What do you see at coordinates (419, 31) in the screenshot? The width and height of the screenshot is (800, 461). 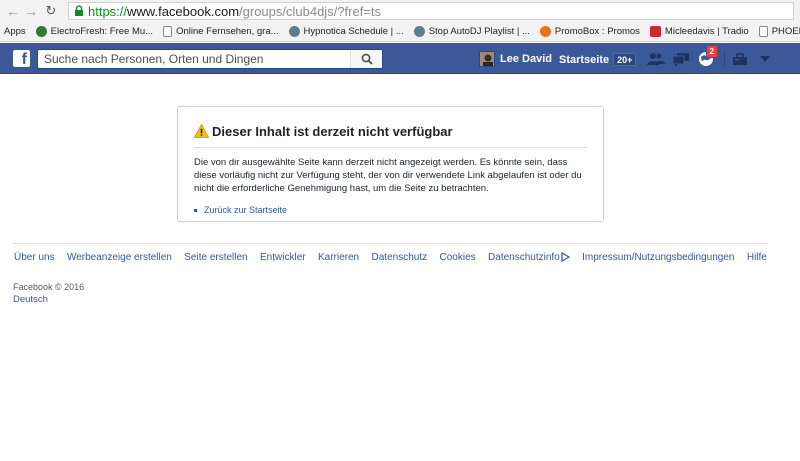 I see `autodj-favicon` at bounding box center [419, 31].